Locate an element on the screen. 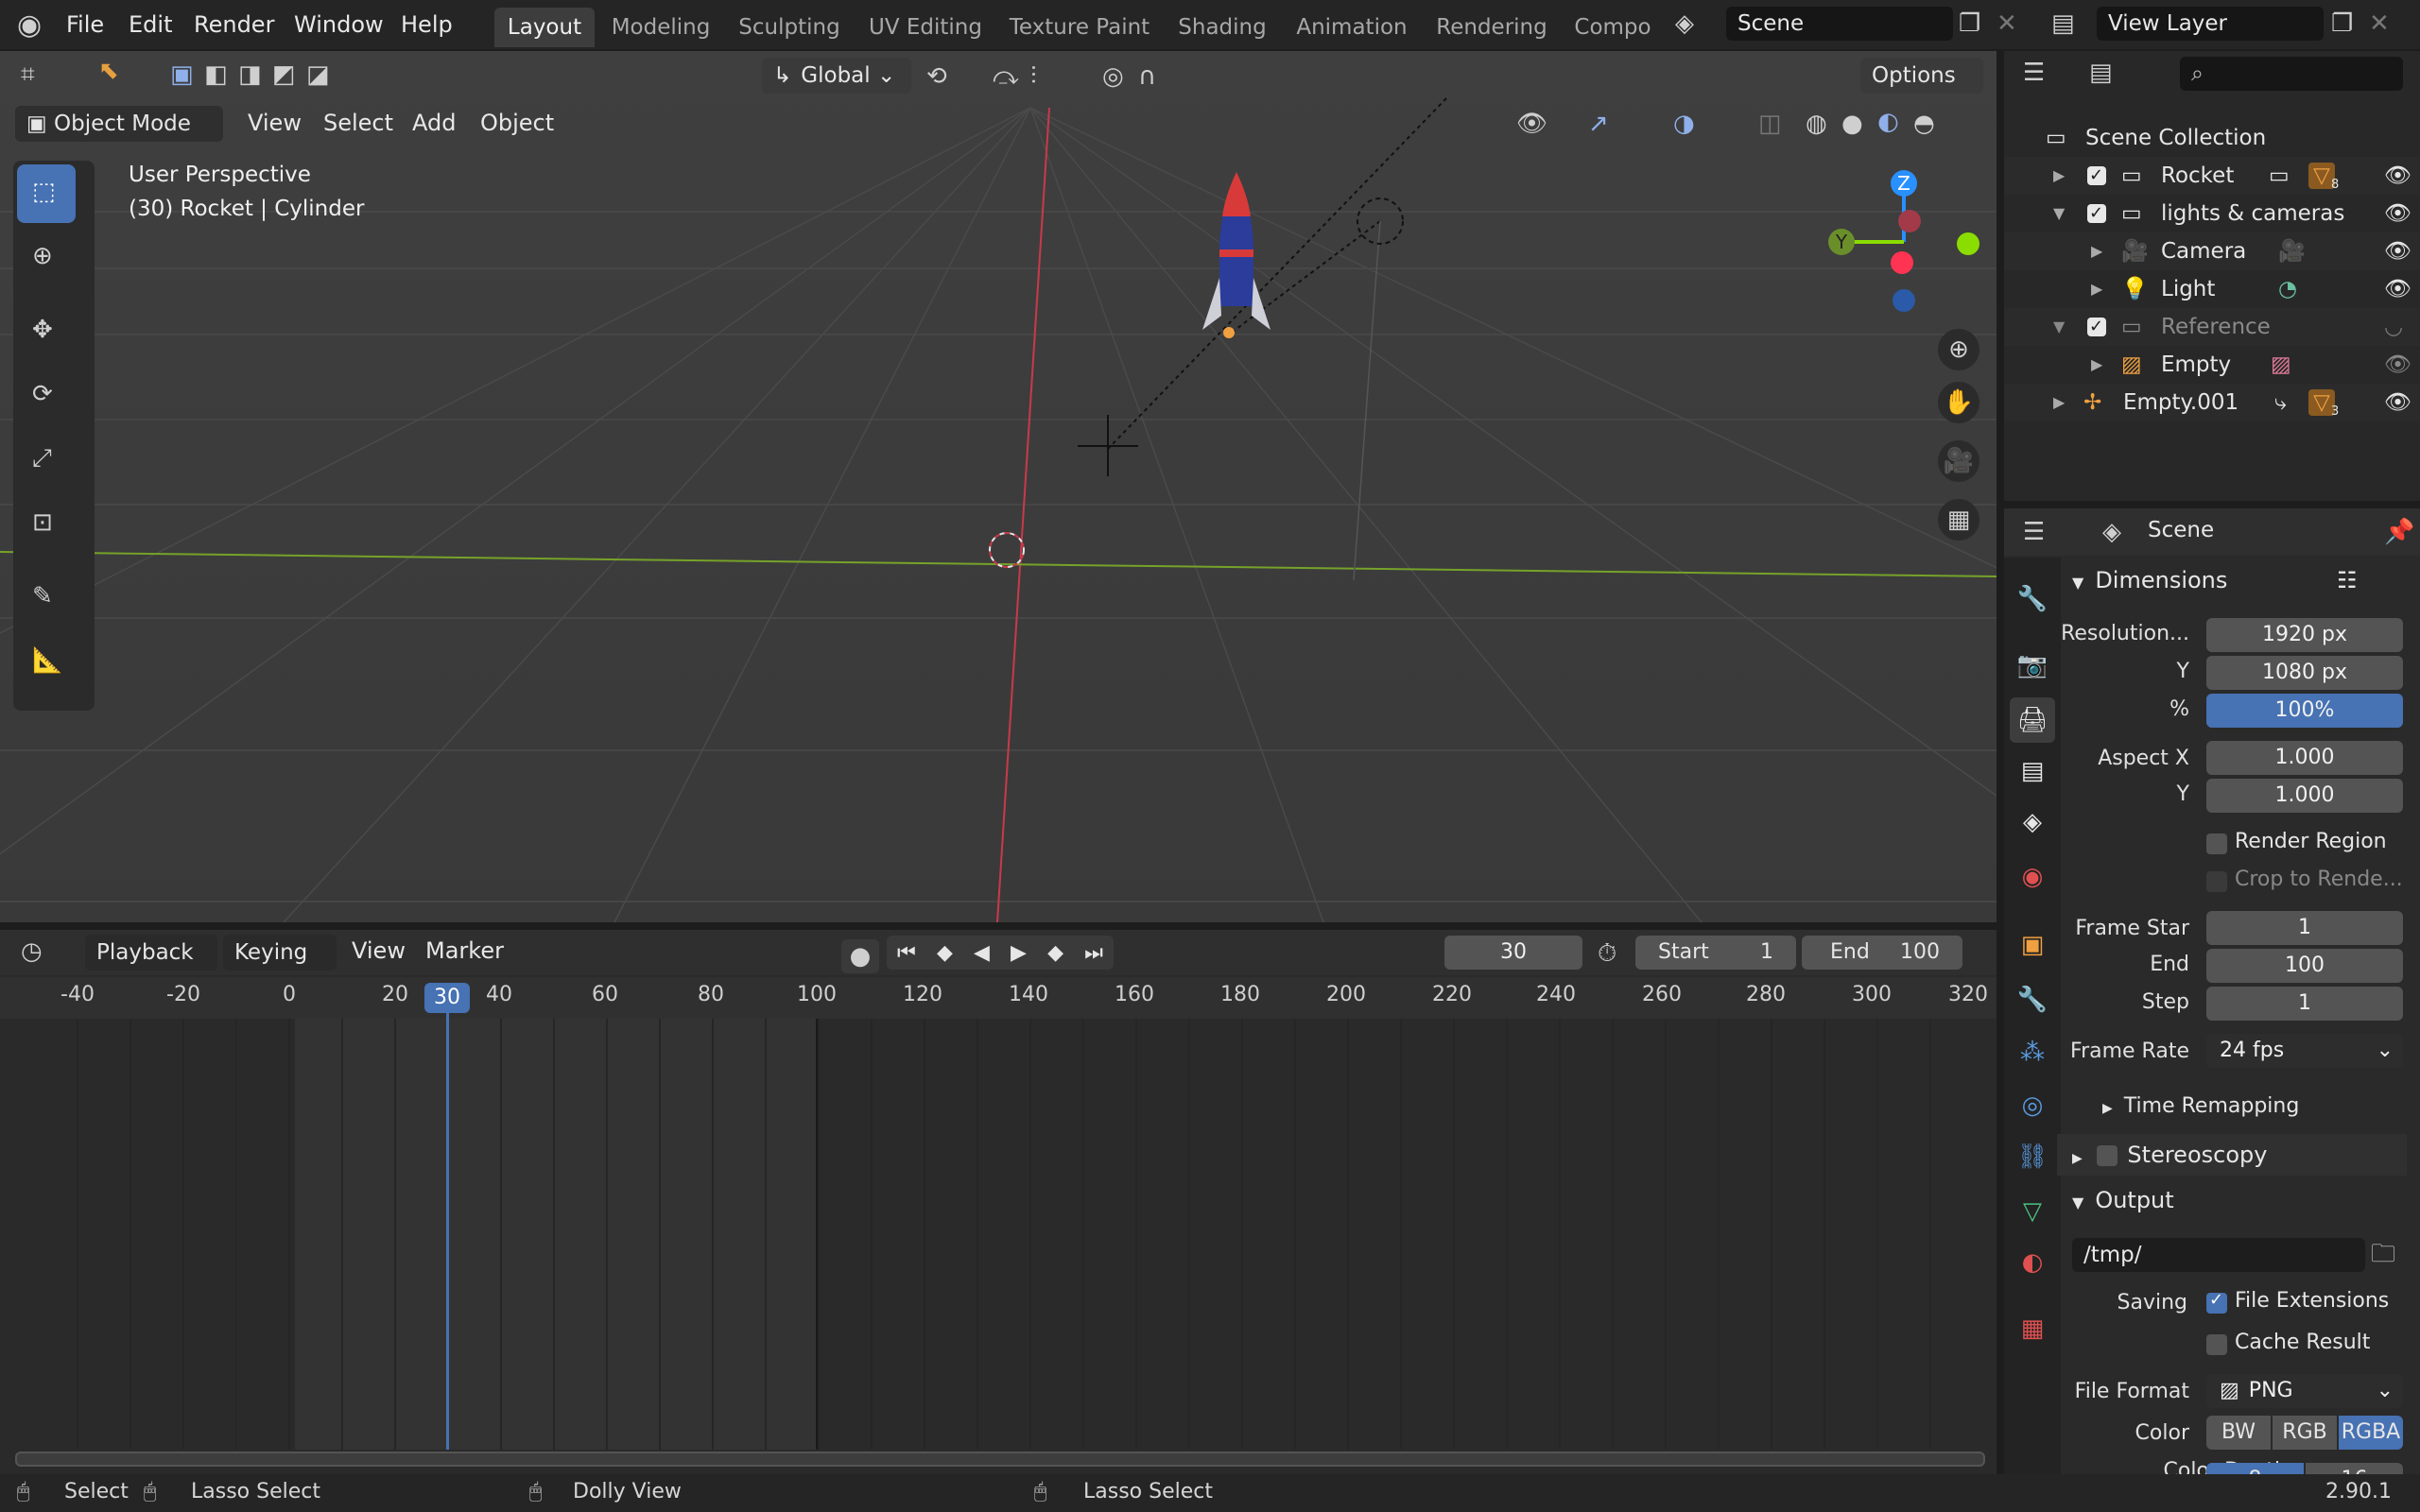 This screenshot has height=1512, width=2420. resolution-x-field: 1920 px is located at coordinates (2304, 635).